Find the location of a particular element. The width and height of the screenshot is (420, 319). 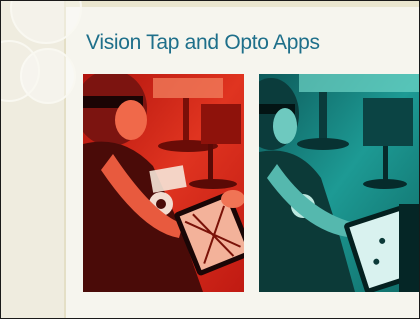

slide-title: Vision Tap and Opto Apps is located at coordinates (203, 42).